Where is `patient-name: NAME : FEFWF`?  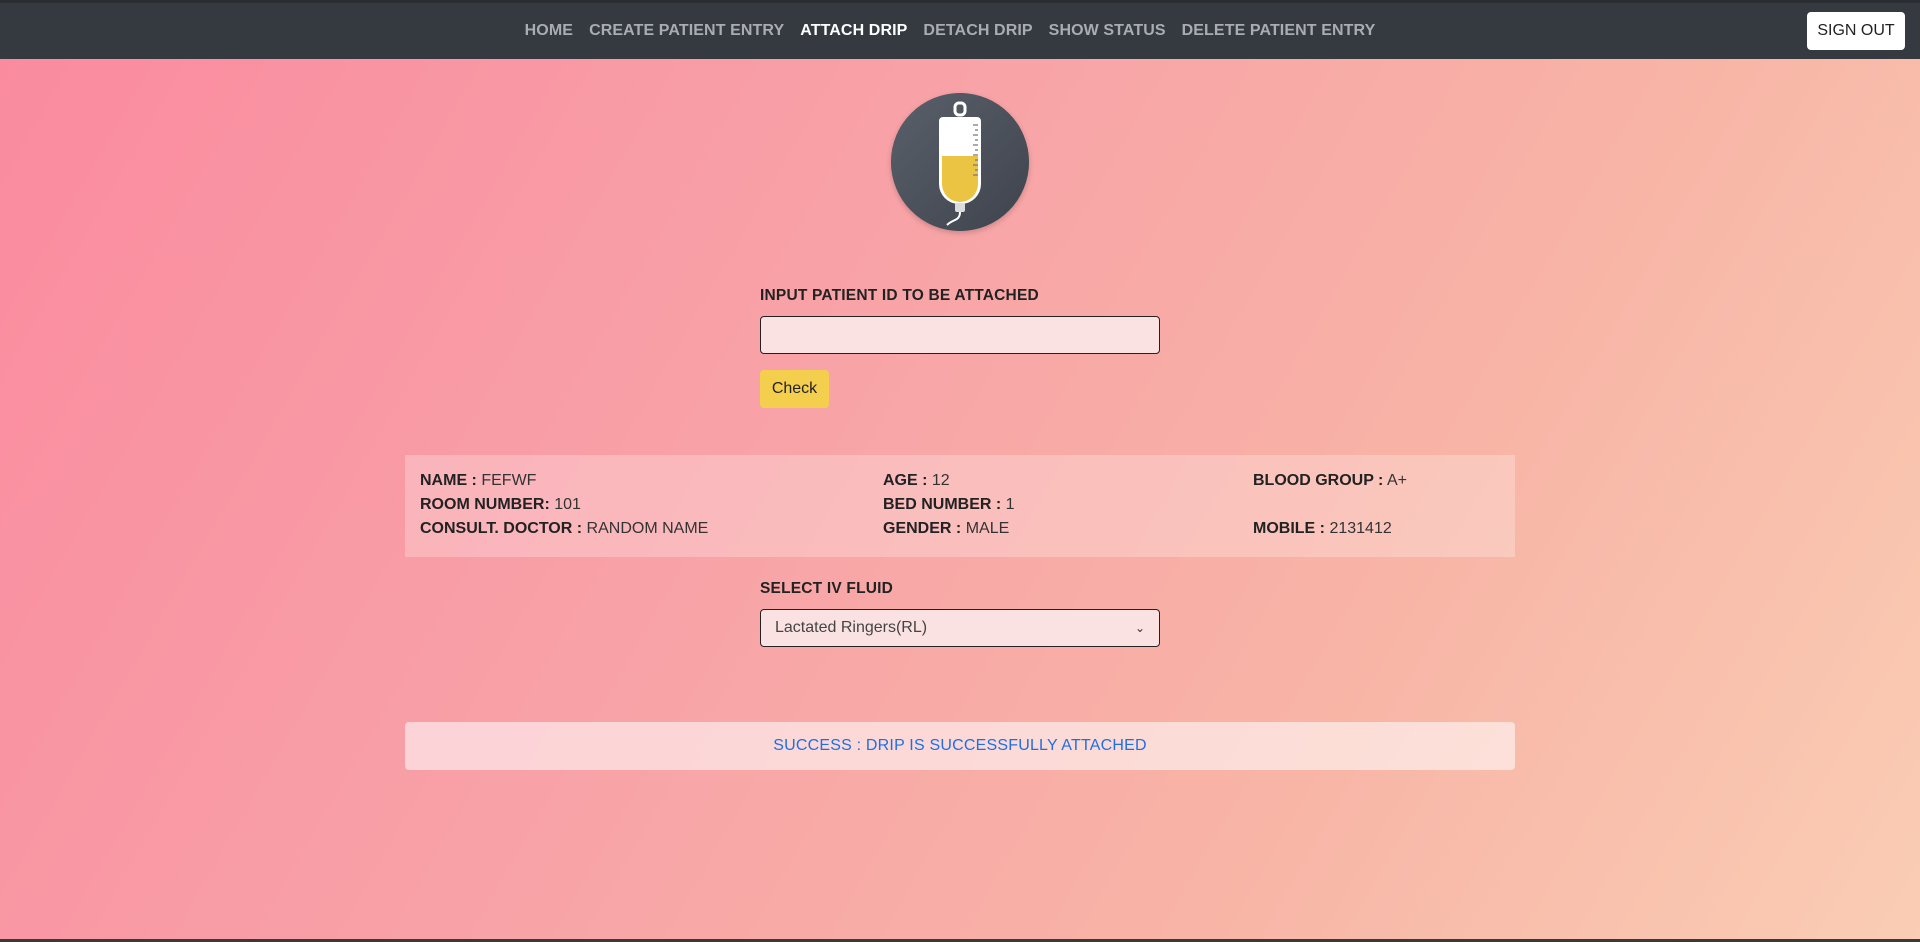 patient-name: NAME : FEFWF is located at coordinates (478, 481).